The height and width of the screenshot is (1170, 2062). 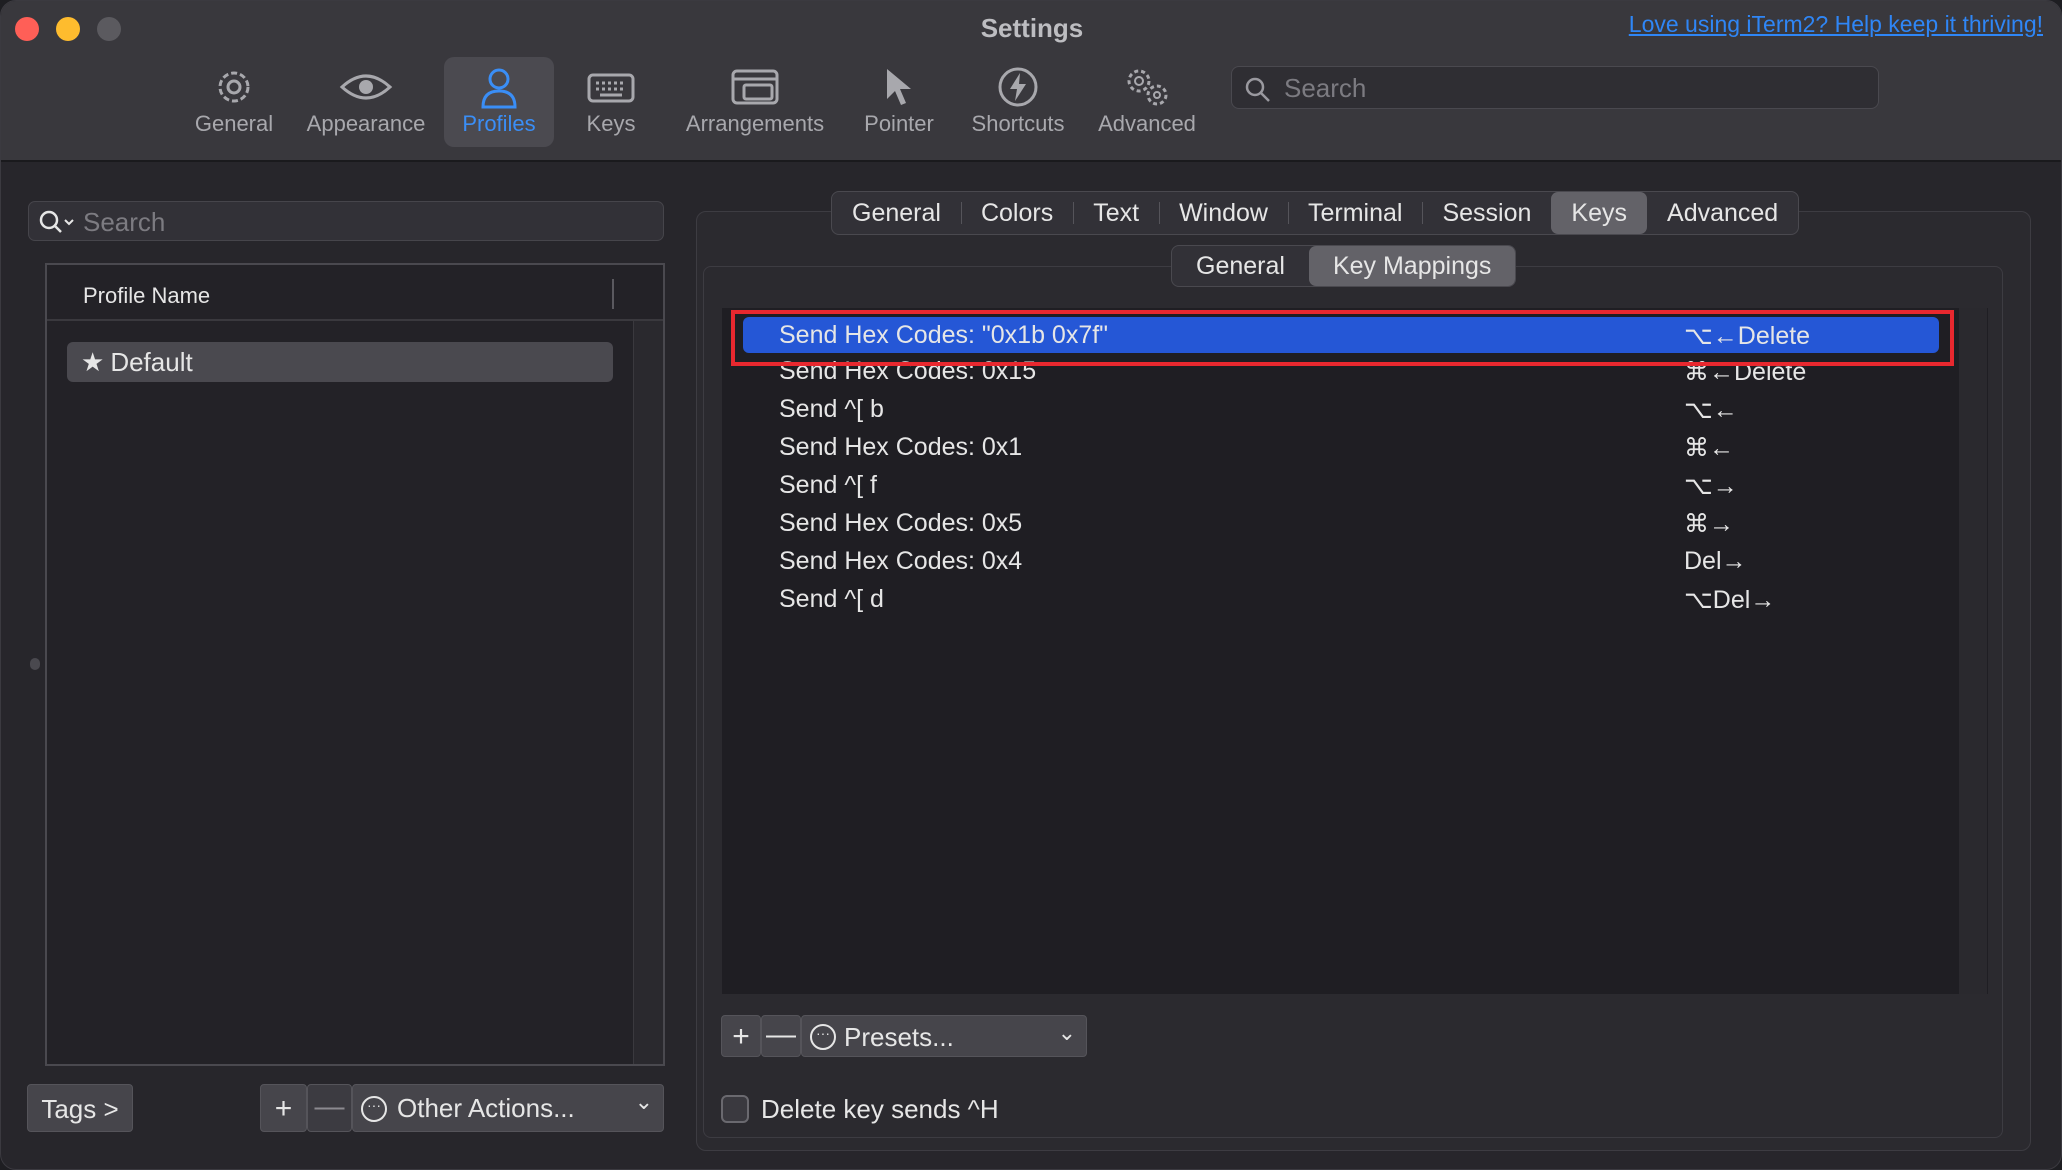 What do you see at coordinates (1574, 88) in the screenshot?
I see `toolbar-search-input` at bounding box center [1574, 88].